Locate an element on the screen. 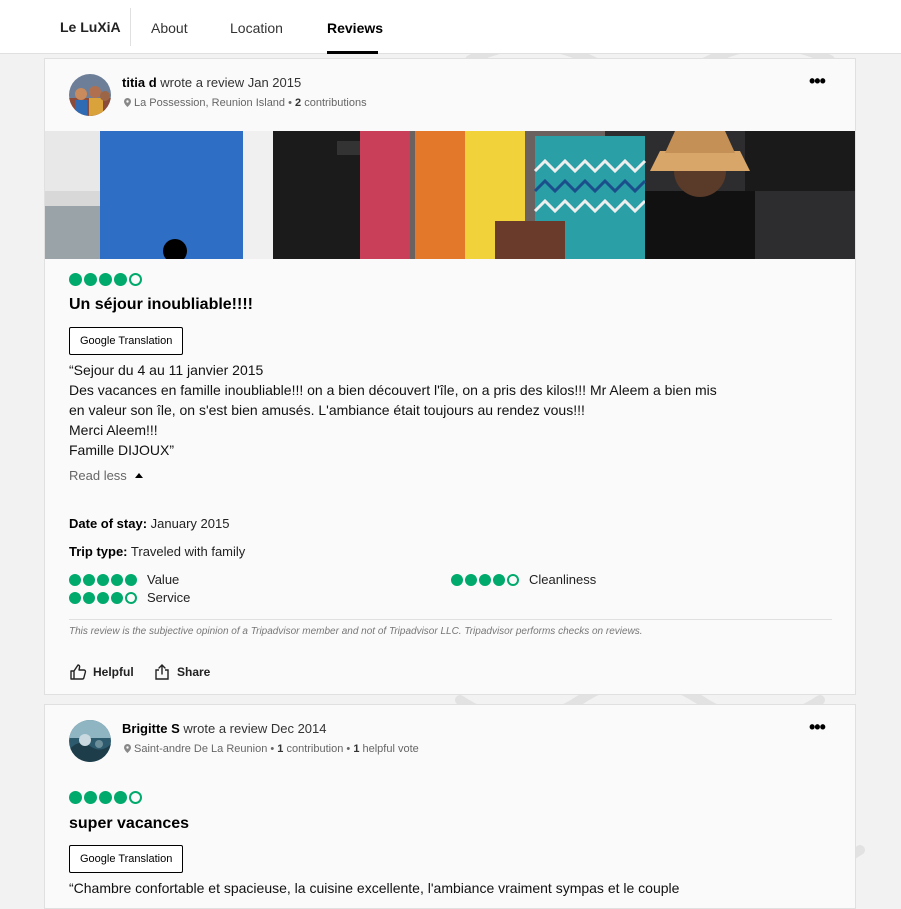  author-line: titia d wrote a review Jan 2015 is located at coordinates (211, 82).